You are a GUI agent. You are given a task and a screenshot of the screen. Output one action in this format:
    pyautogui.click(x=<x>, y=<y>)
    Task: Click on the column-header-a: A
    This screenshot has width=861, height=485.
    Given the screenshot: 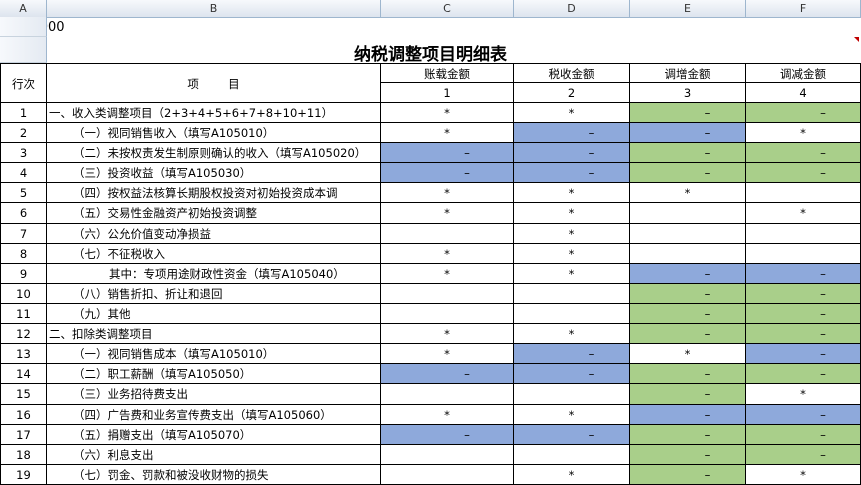 What is the action you would take?
    pyautogui.click(x=23, y=8)
    